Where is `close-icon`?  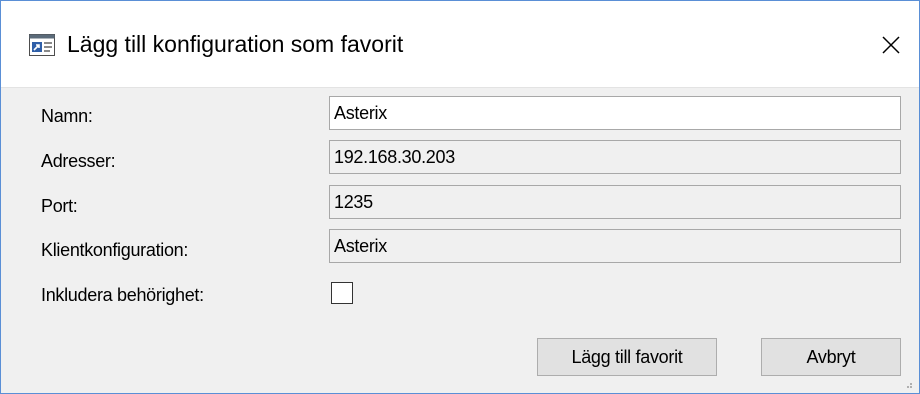
close-icon is located at coordinates (891, 45).